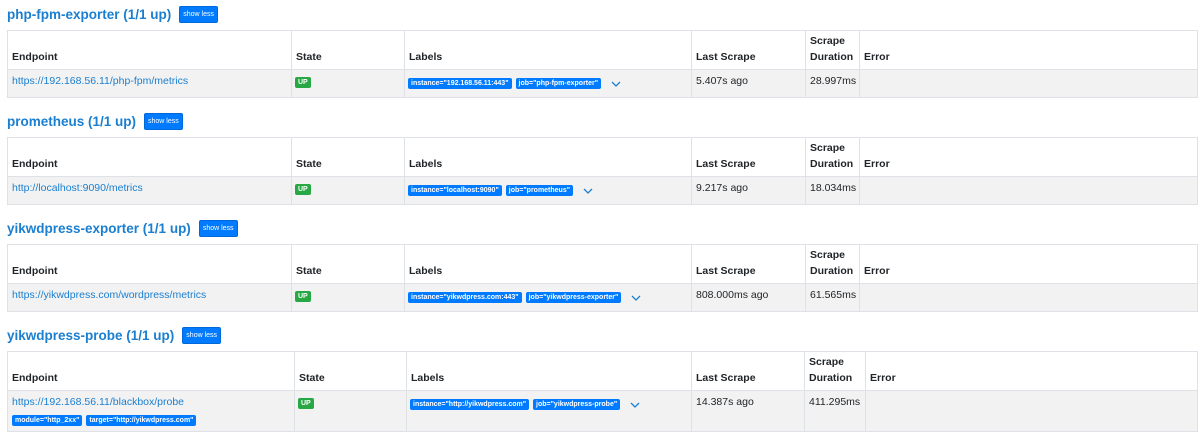  What do you see at coordinates (89, 14) in the screenshot?
I see `pool-title-link: php-fpm-exporter (1/1 up)` at bounding box center [89, 14].